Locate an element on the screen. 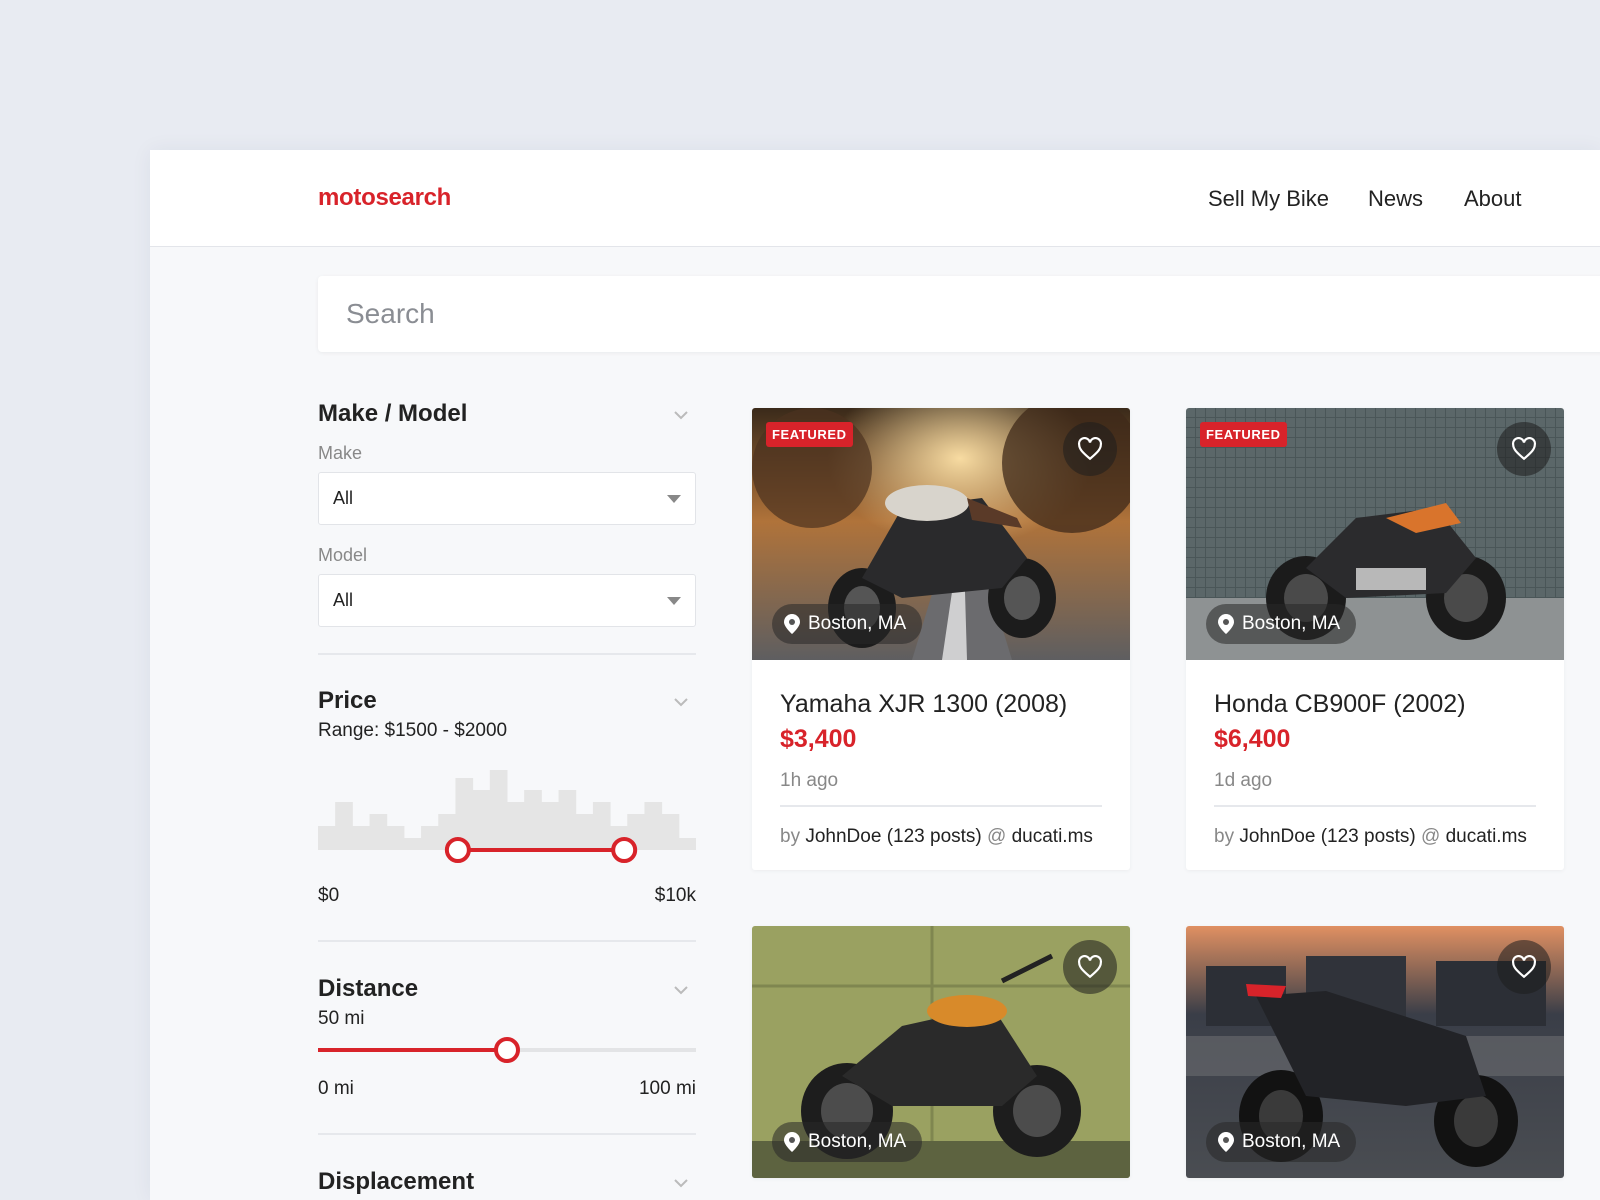 The image size is (1600, 1200). make-select-value: All is located at coordinates (343, 498).